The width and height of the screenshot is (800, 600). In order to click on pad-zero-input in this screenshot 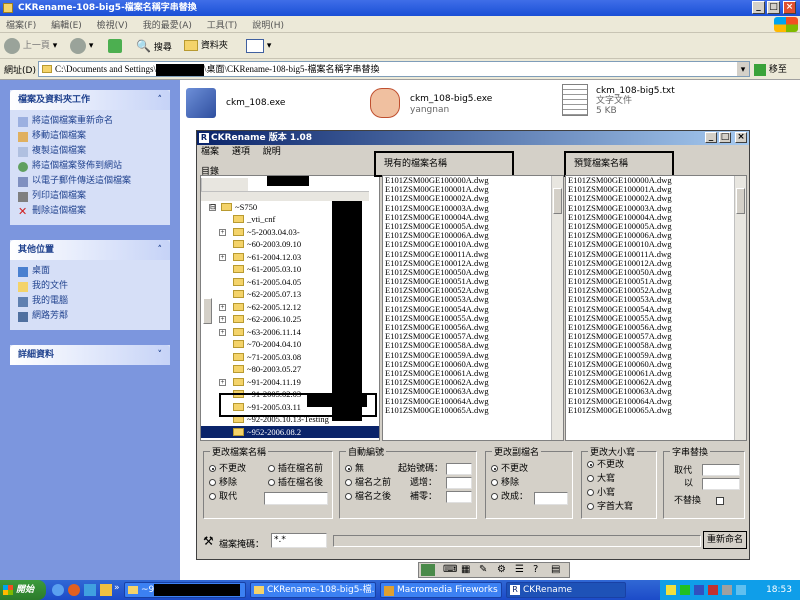, I will do `click(459, 497)`.